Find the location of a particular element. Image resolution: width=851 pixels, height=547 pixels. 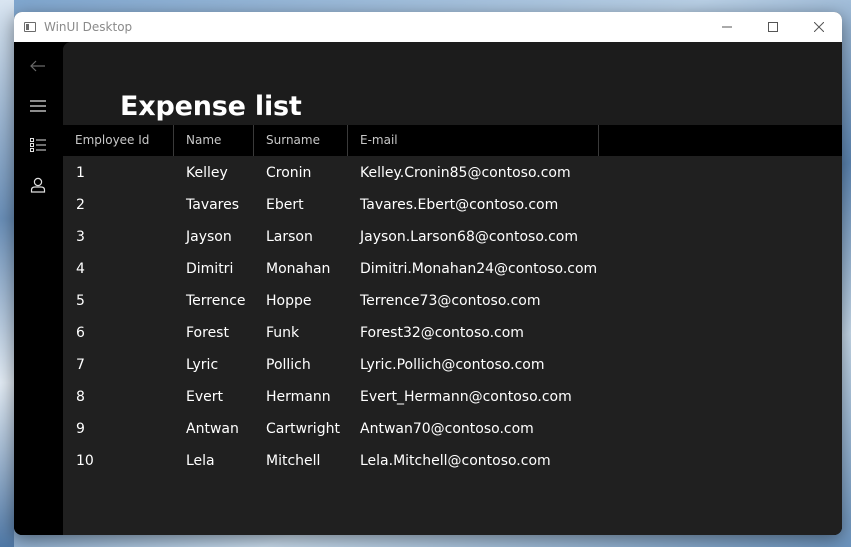

column-divider is located at coordinates (598, 140).